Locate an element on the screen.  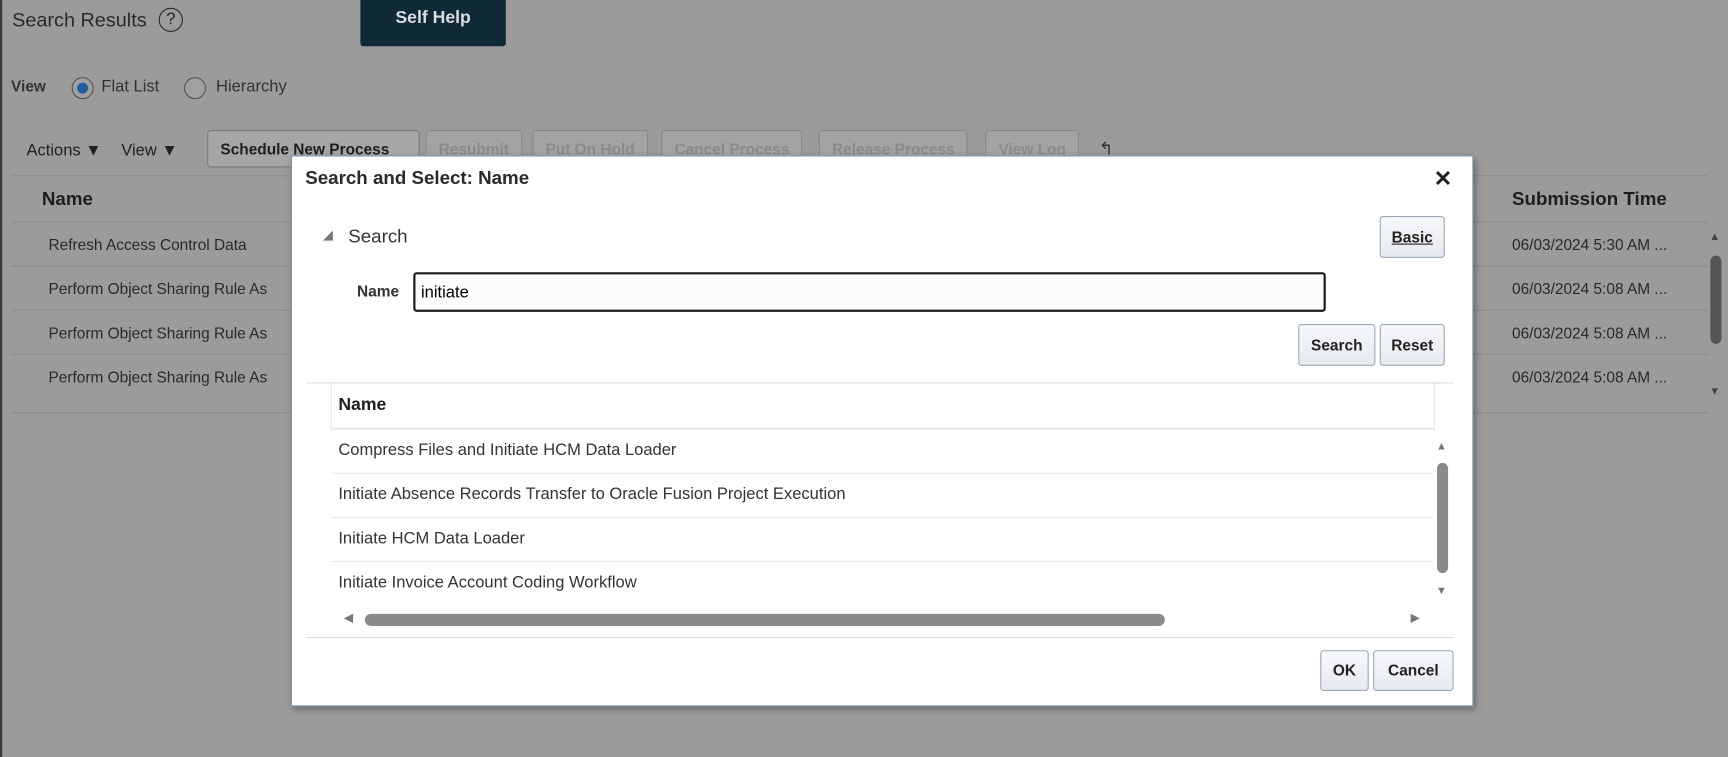
actions-menu: Actions ▼ is located at coordinates (63, 150).